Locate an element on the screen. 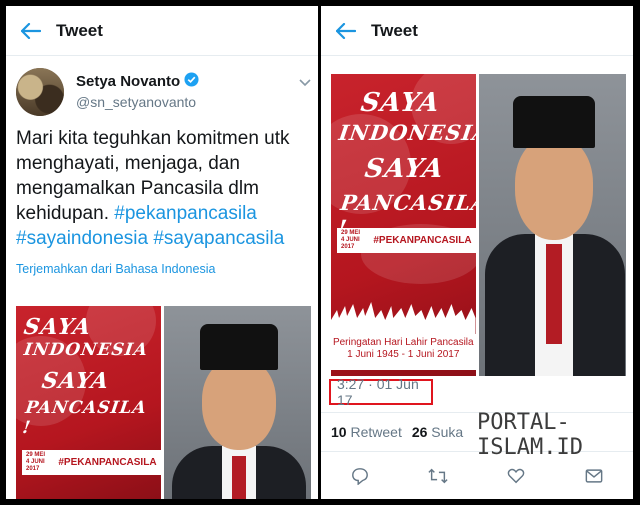  hashtag-link: #sayaindonesia is located at coordinates (82, 238).